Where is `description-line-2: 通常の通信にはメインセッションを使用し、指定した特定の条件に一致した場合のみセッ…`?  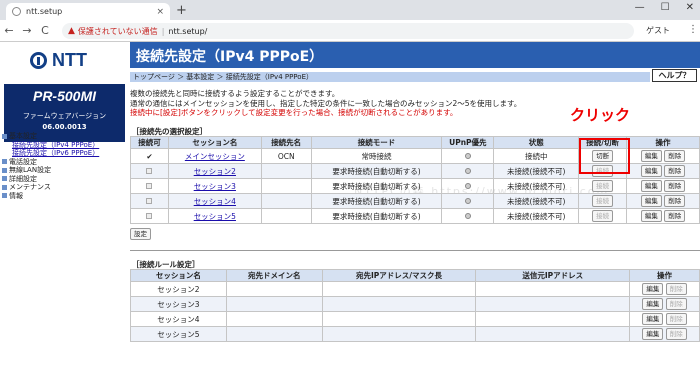 description-line-2: 通常の通信にはメインセッションを使用し、指定した特定の条件に一致した場合のみセッ… is located at coordinates (326, 103).